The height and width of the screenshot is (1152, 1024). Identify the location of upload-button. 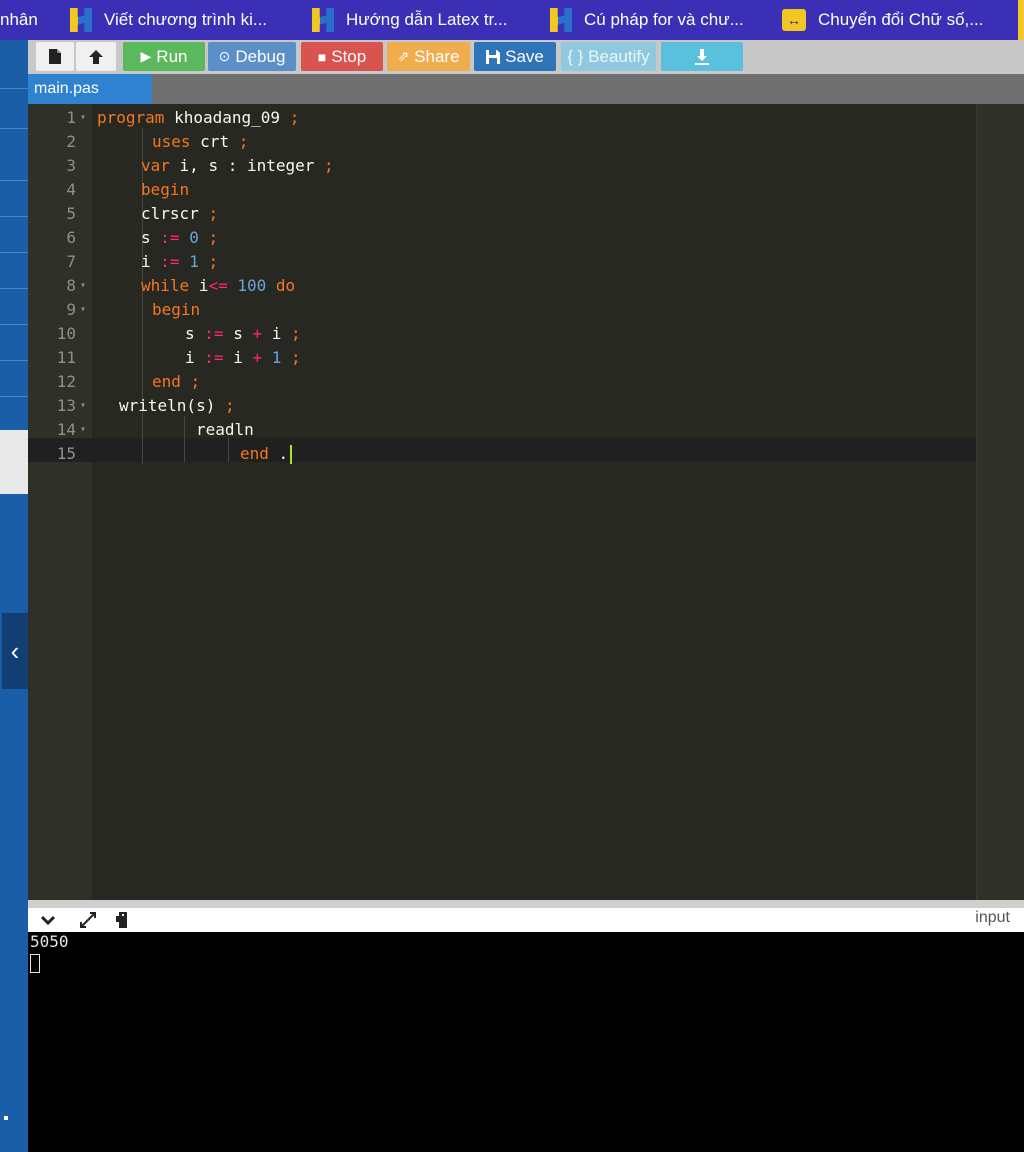
(96, 56).